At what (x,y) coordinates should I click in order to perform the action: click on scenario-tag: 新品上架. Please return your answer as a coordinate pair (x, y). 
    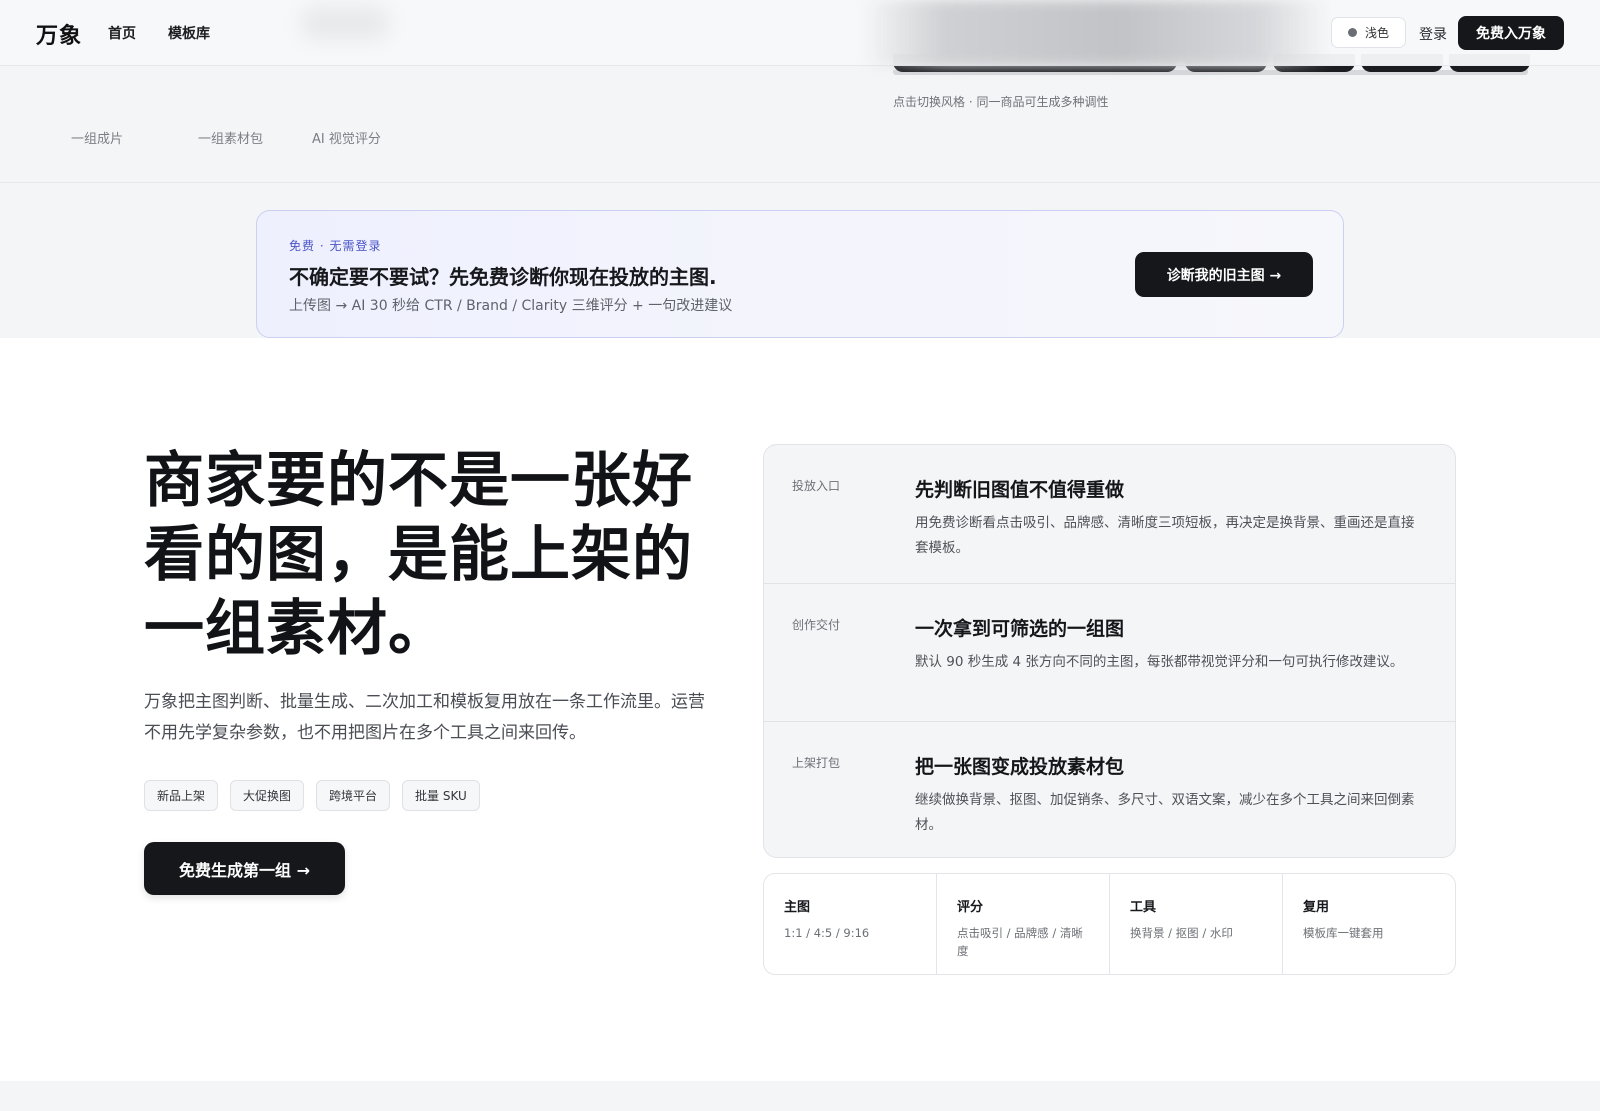
    Looking at the image, I should click on (181, 795).